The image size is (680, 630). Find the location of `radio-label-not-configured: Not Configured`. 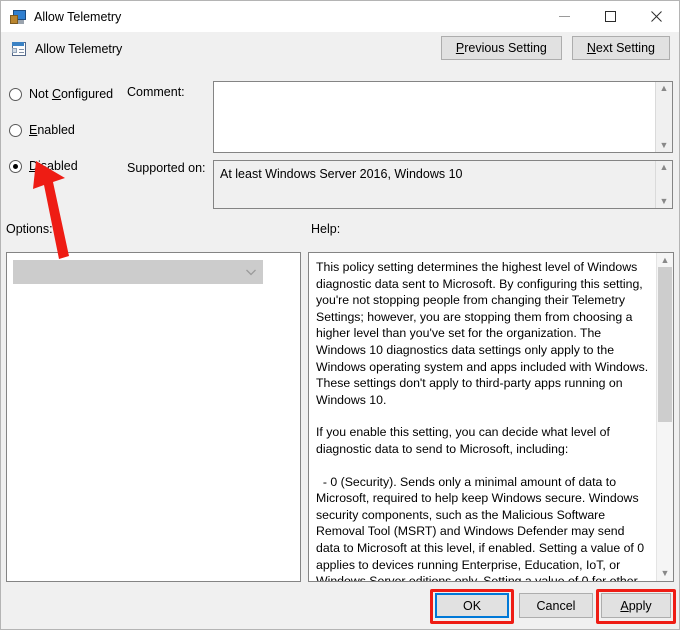

radio-label-not-configured: Not Configured is located at coordinates (71, 94).